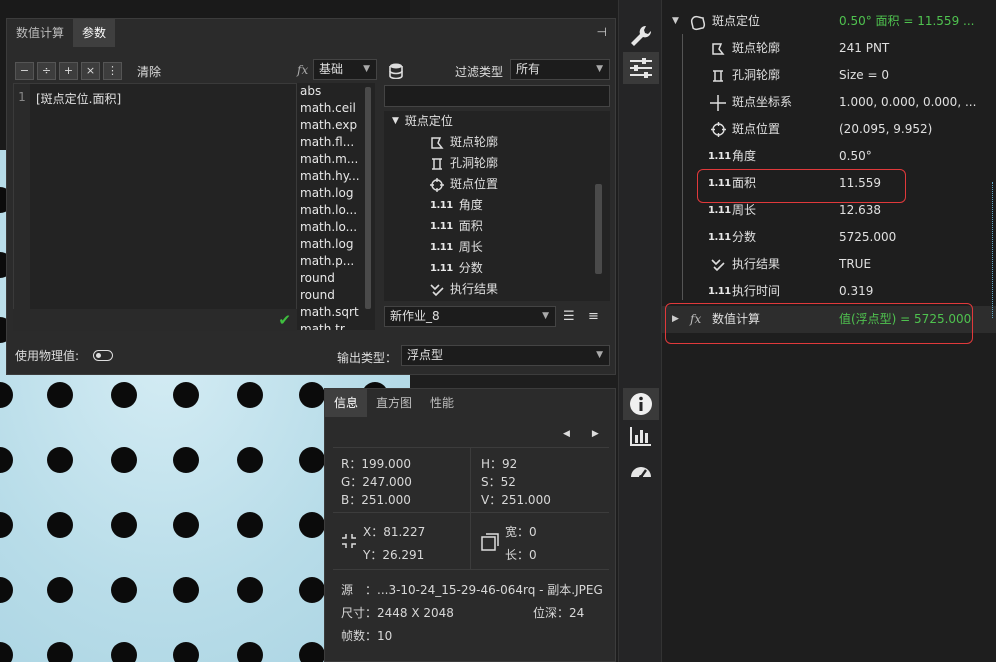 The width and height of the screenshot is (996, 662). I want to click on result-name: 斑点位置, so click(756, 129).